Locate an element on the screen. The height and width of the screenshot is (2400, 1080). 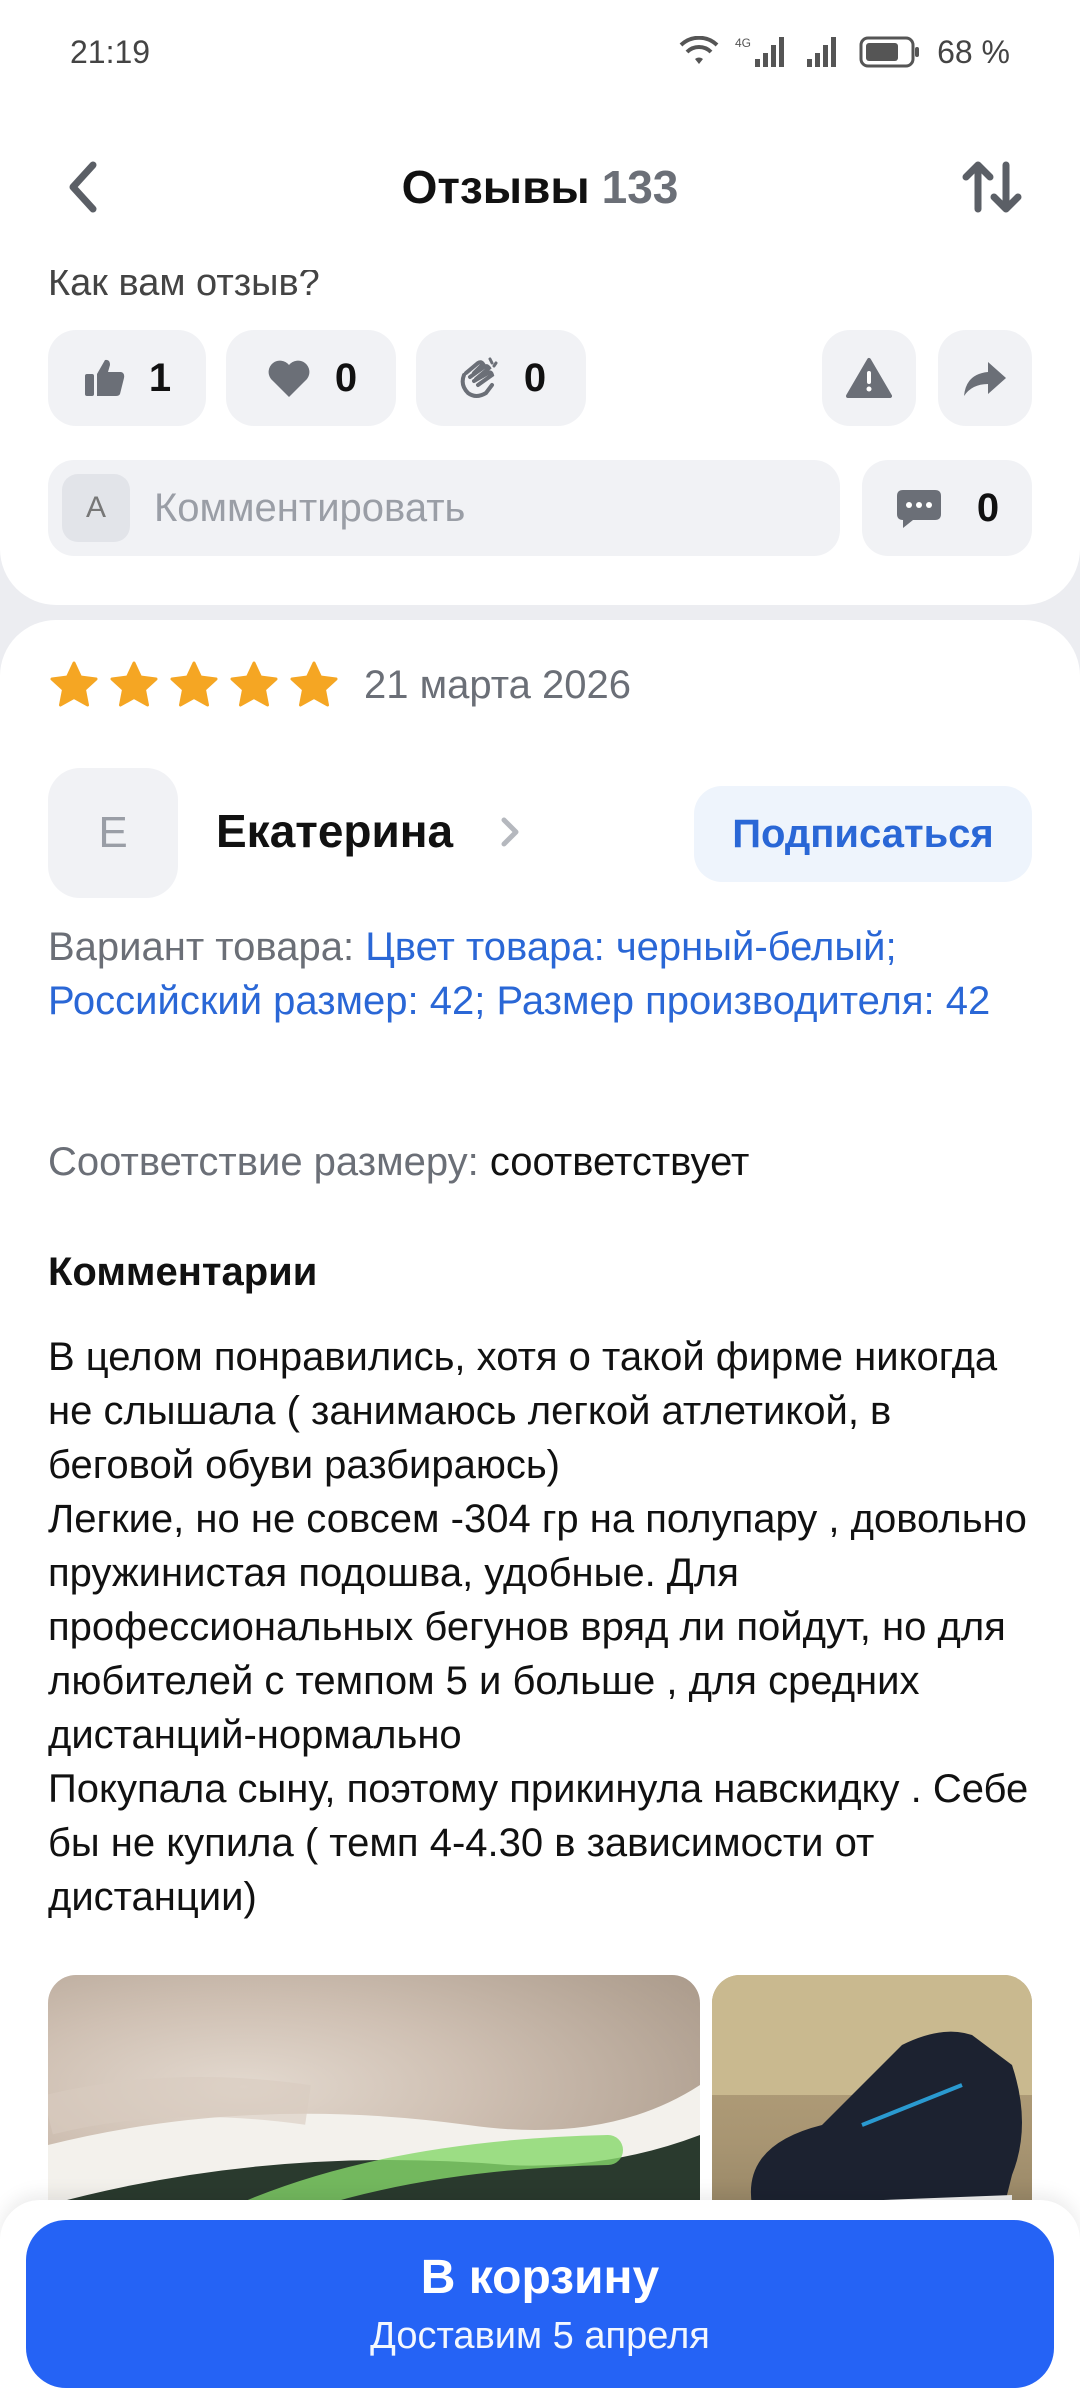
sort-button is located at coordinates (992, 187).